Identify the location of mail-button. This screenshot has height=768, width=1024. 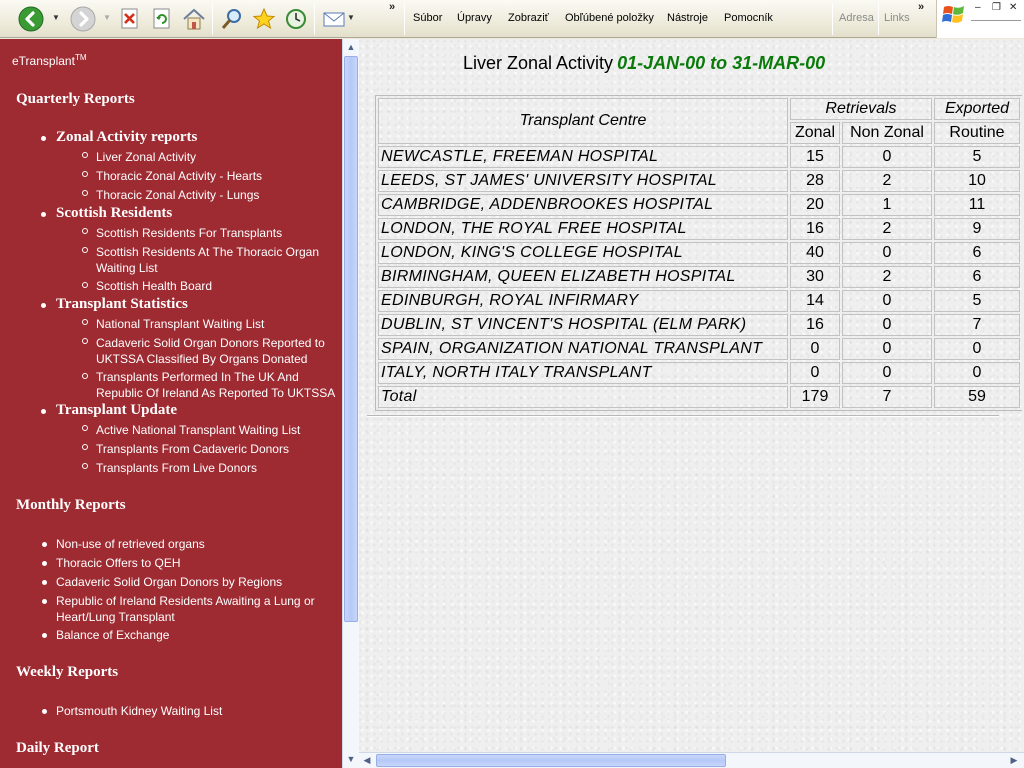
(334, 19).